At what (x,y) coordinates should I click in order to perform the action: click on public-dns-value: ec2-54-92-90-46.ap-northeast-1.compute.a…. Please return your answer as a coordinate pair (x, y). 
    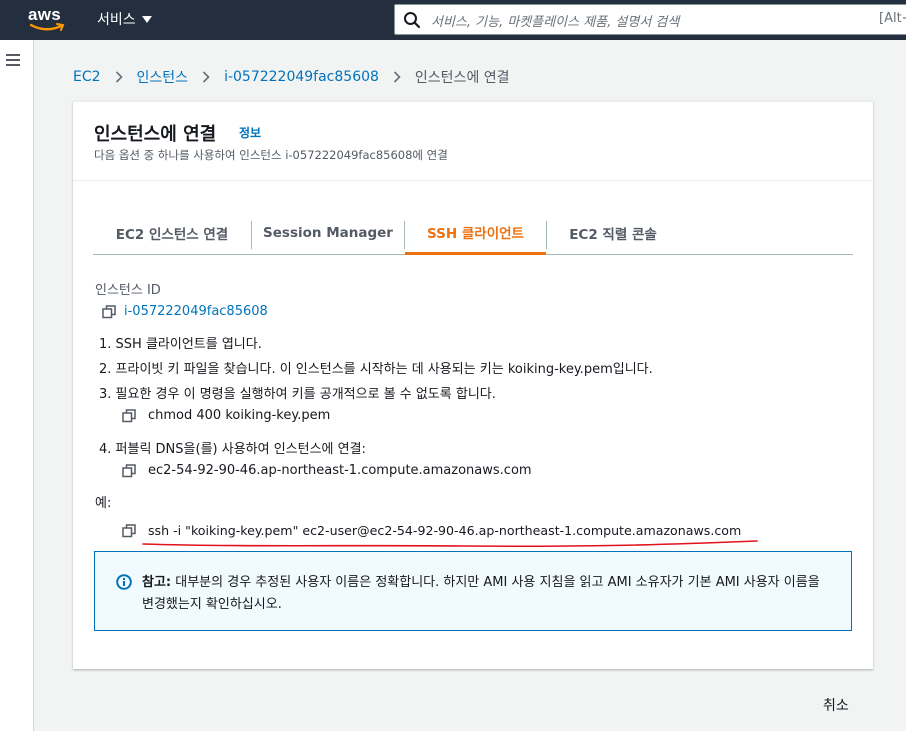
    Looking at the image, I should click on (340, 470).